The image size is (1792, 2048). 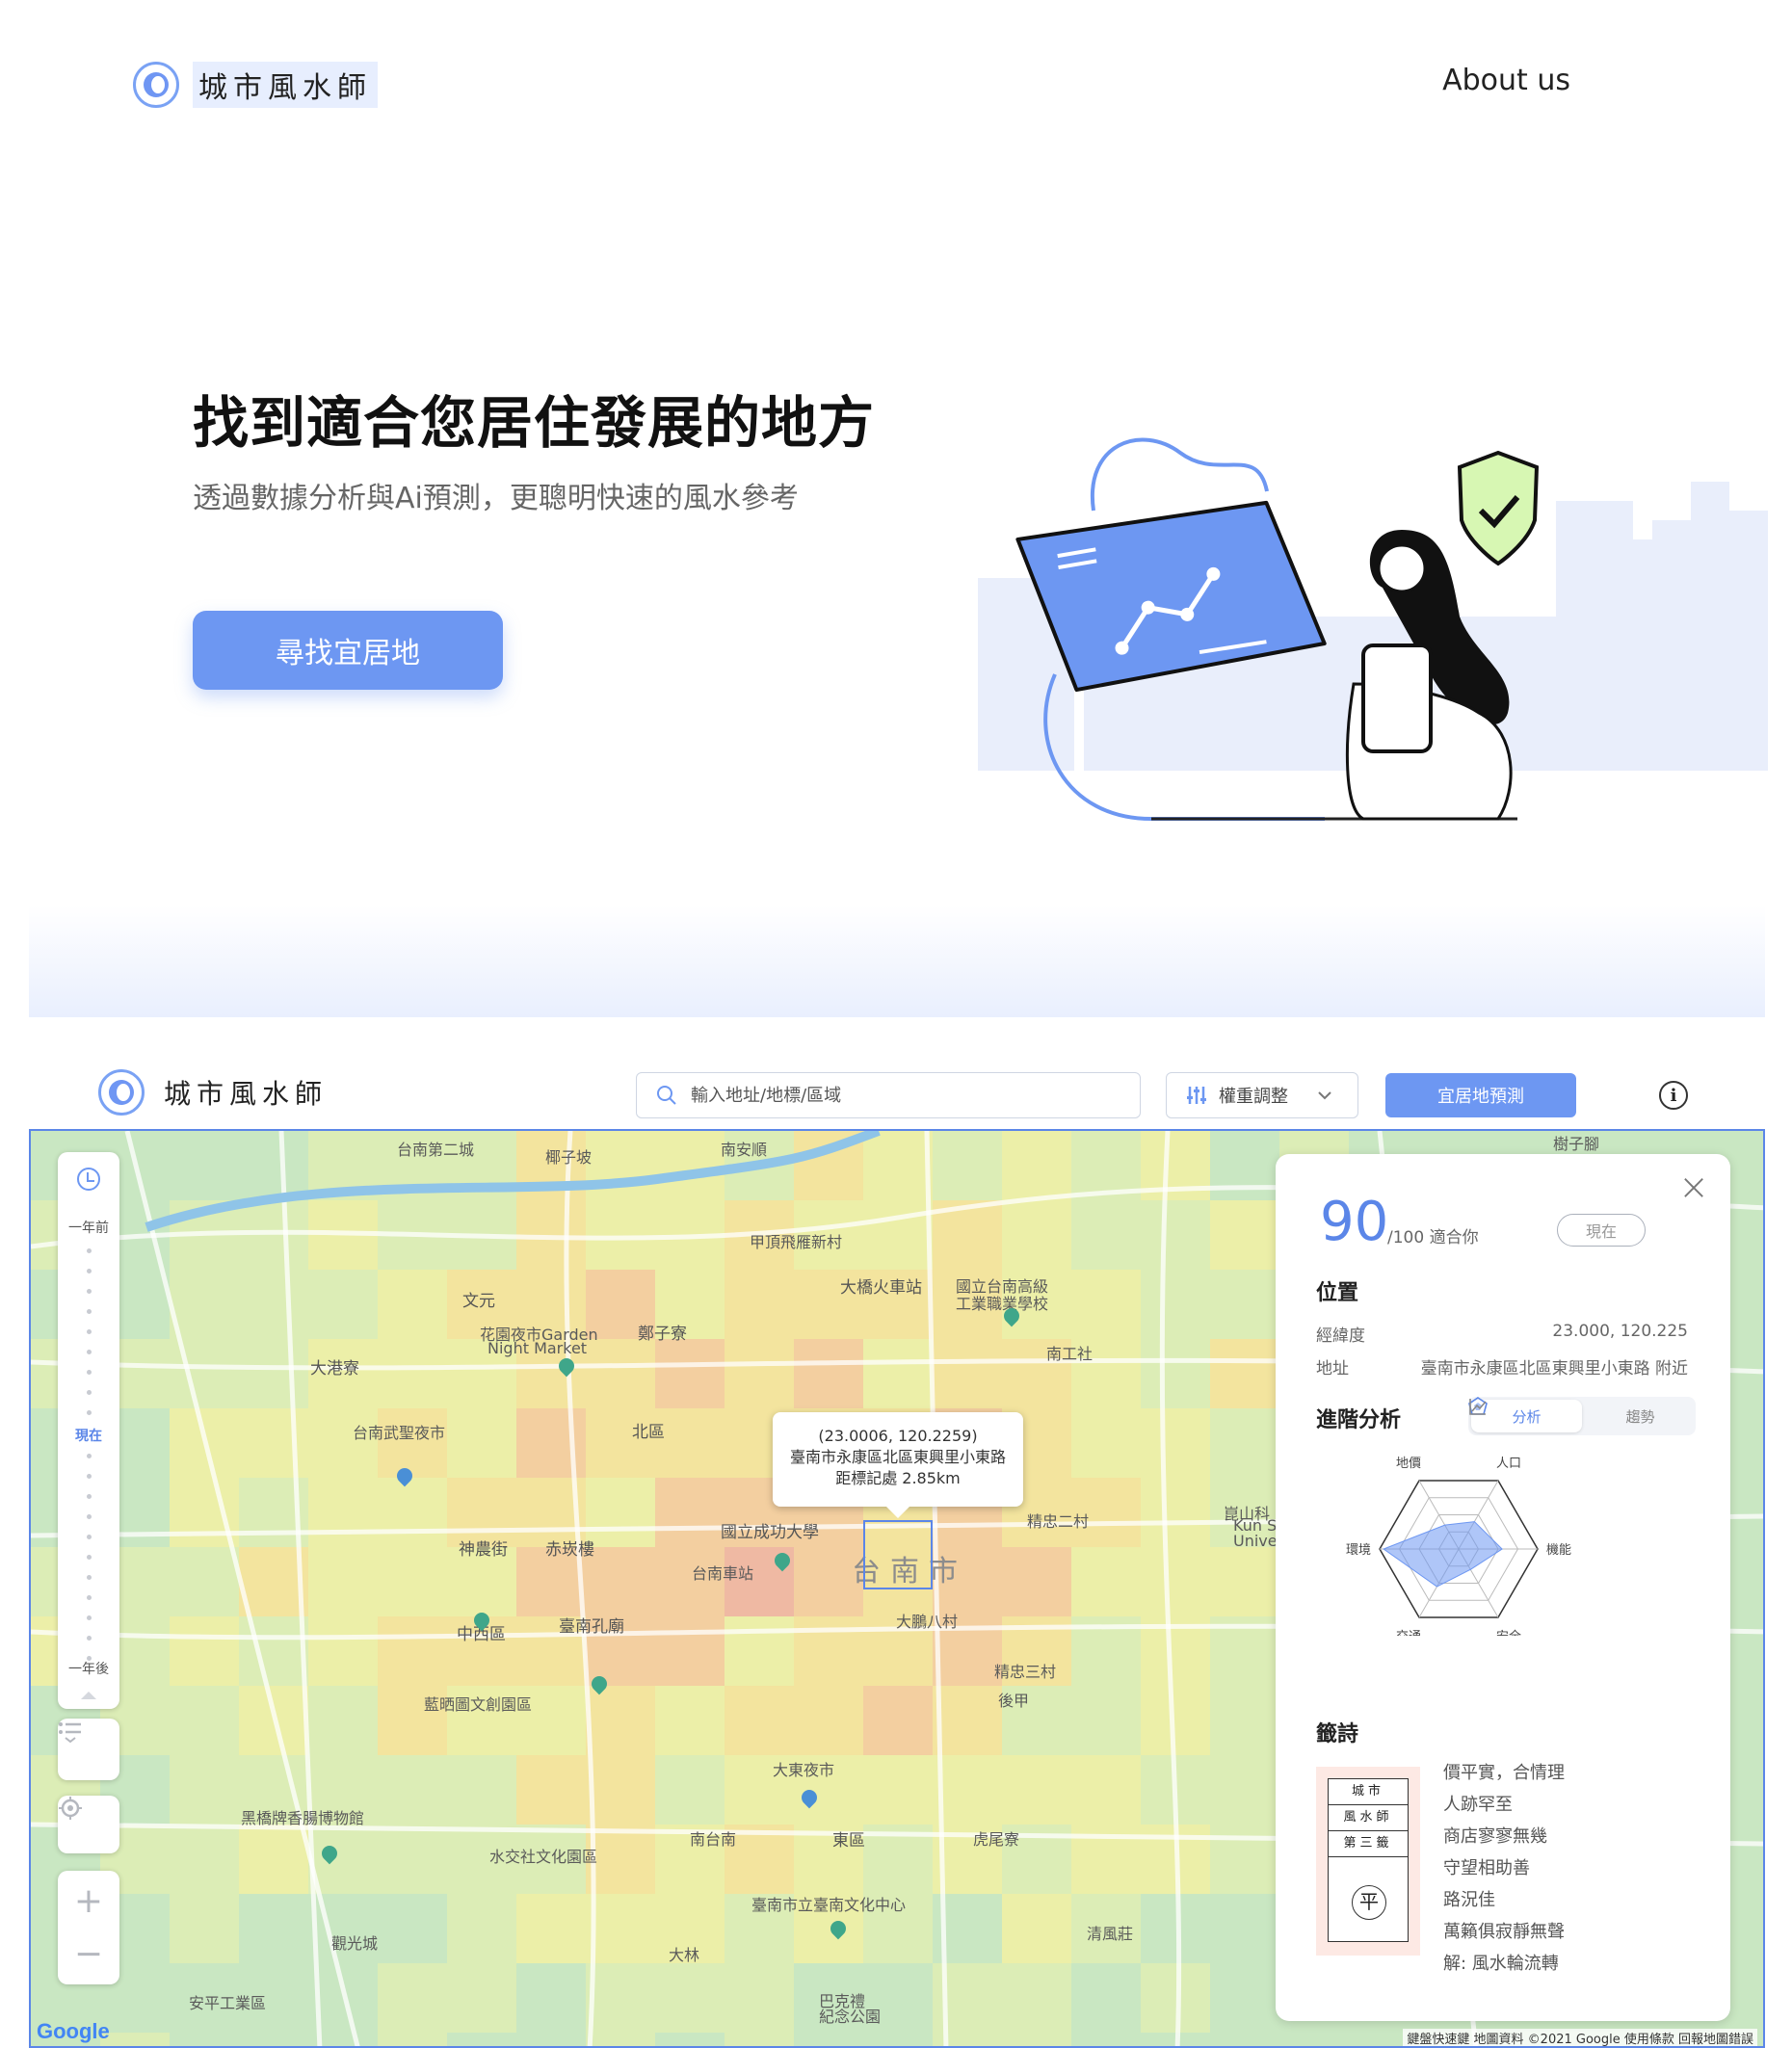 What do you see at coordinates (897, 961) in the screenshot?
I see `section-divider` at bounding box center [897, 961].